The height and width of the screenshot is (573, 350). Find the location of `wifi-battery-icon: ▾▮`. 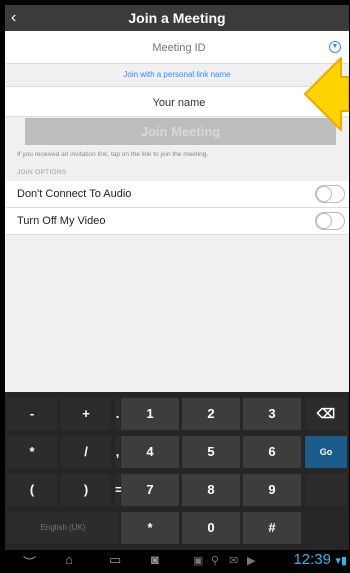

wifi-battery-icon: ▾▮ is located at coordinates (341, 561).